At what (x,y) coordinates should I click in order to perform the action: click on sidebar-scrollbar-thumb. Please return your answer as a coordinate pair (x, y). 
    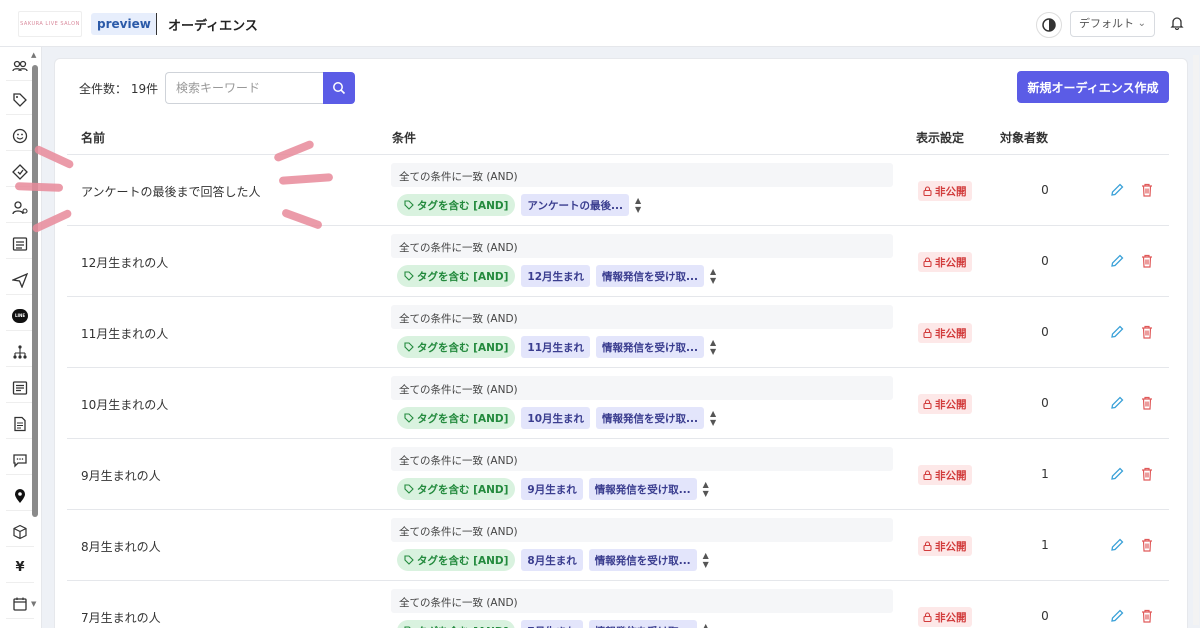
    Looking at the image, I should click on (35, 291).